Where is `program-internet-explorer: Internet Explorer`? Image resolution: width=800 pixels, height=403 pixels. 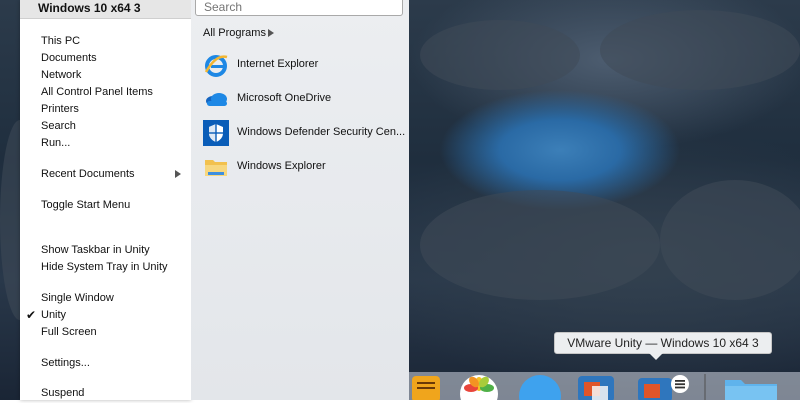 program-internet-explorer: Internet Explorer is located at coordinates (303, 65).